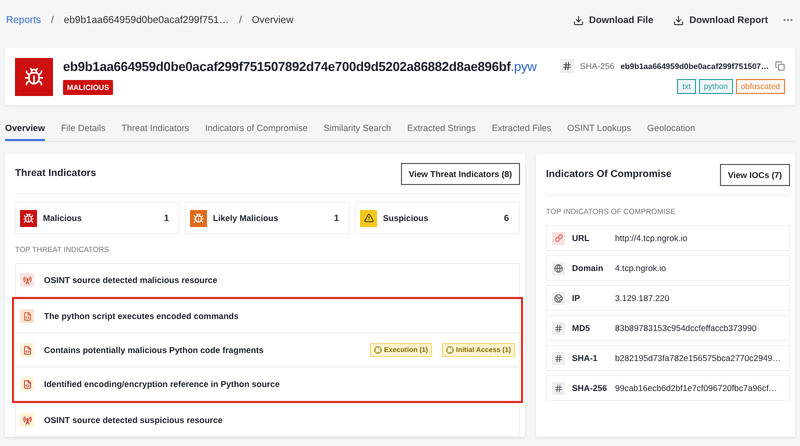 This screenshot has height=446, width=800. I want to click on tab: Extracted Strings, so click(441, 132).